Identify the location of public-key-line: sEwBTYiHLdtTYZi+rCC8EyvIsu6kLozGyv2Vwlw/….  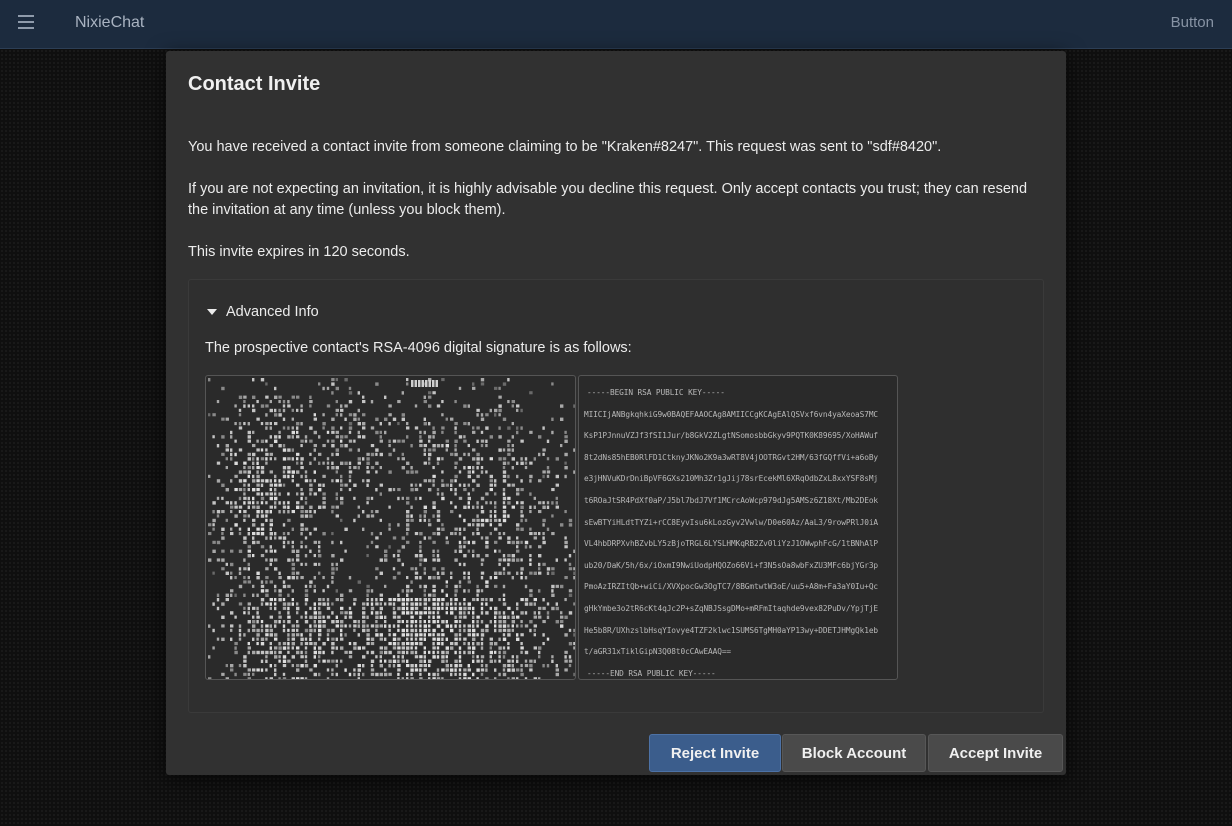
(731, 522).